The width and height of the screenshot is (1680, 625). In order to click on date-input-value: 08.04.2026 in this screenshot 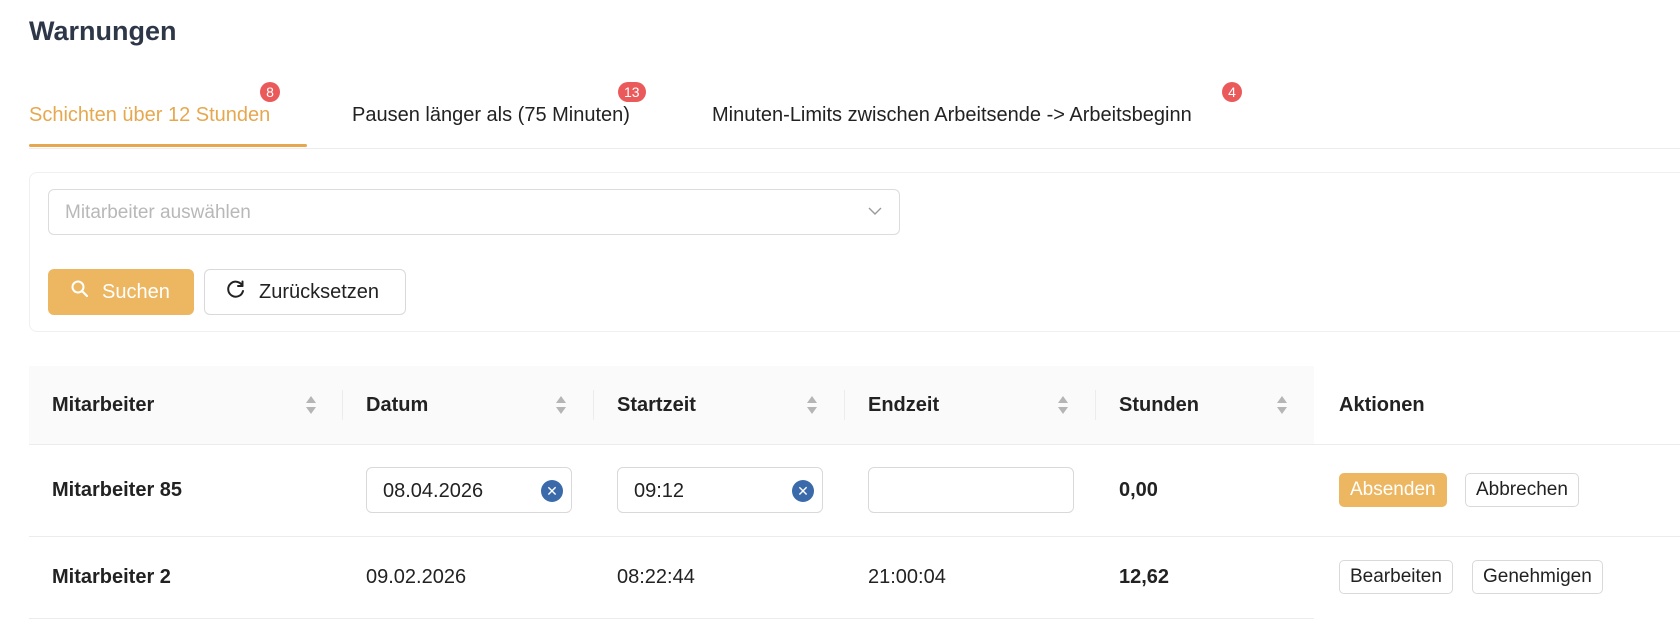, I will do `click(433, 491)`.